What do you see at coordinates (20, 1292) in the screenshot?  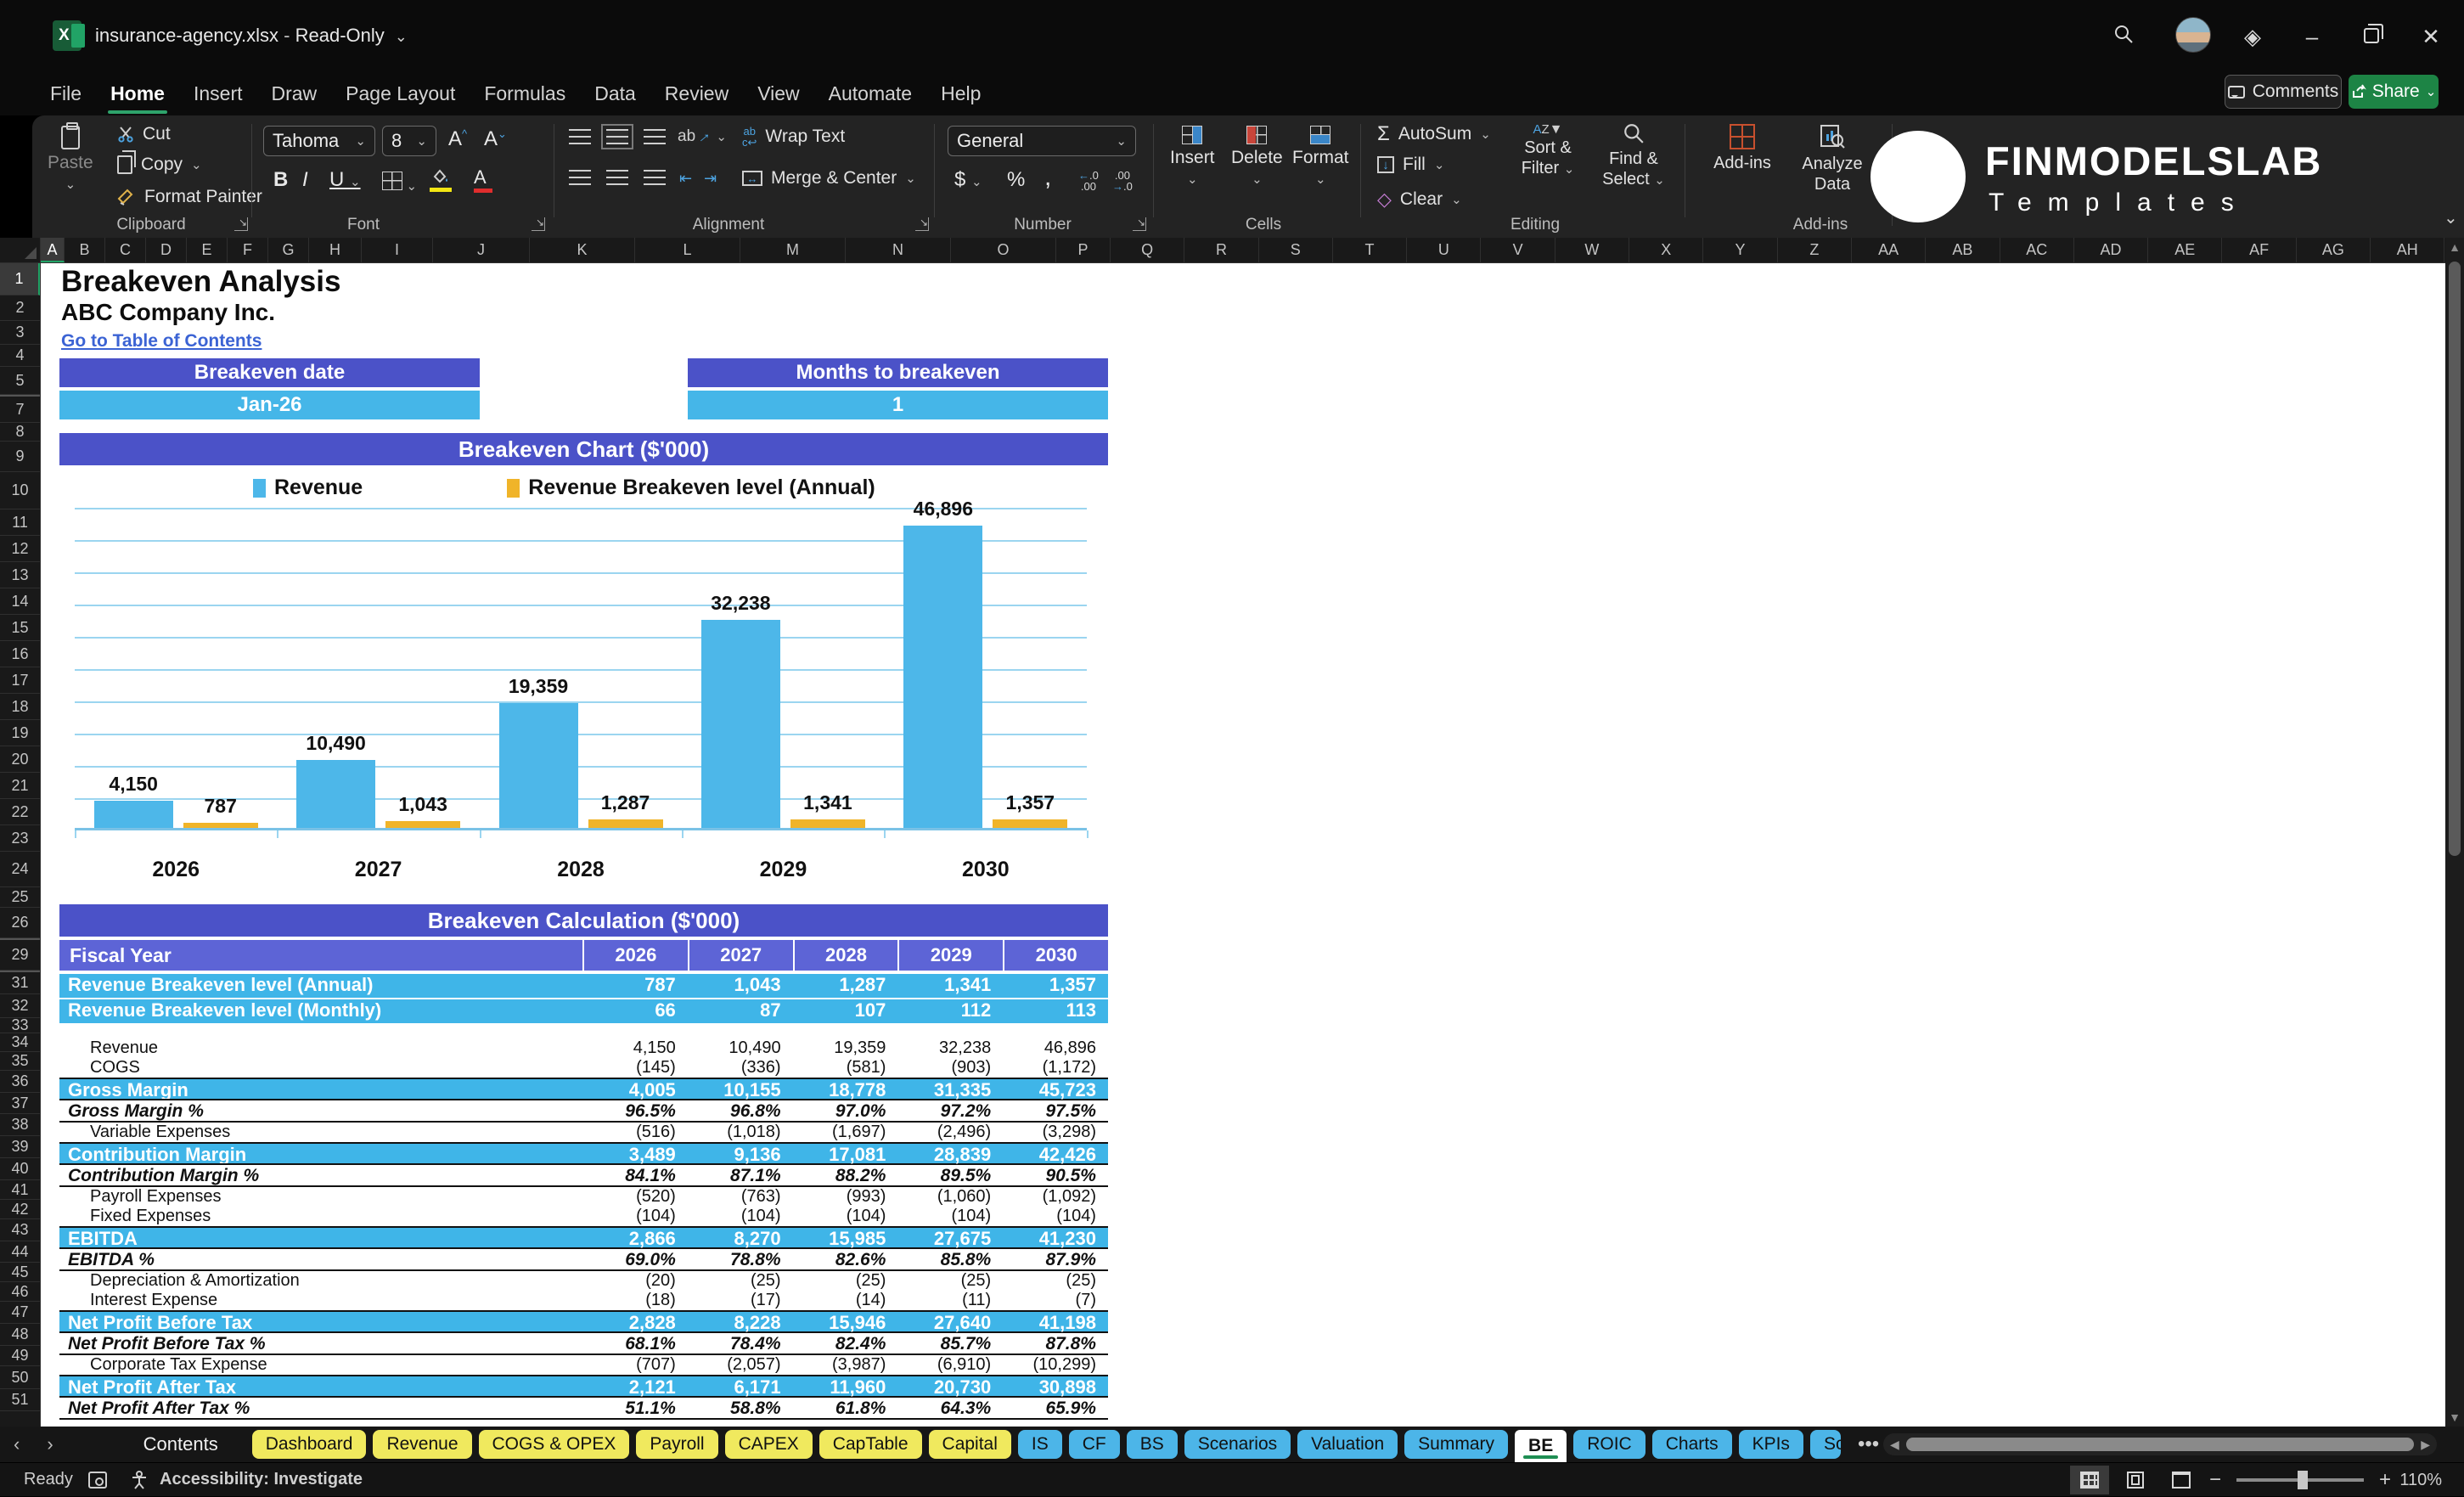 I see `row-header-46: 46` at bounding box center [20, 1292].